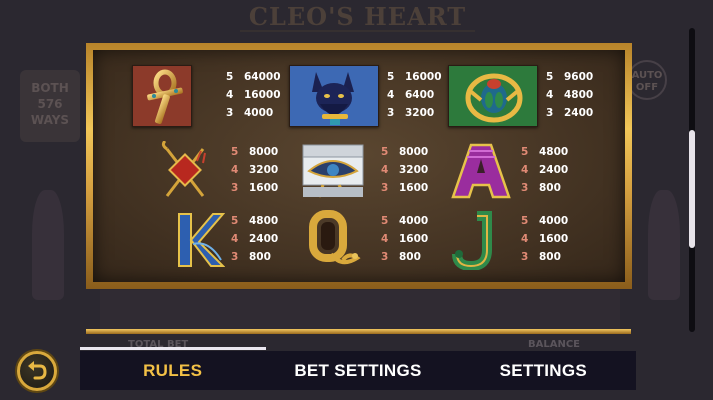  What do you see at coordinates (420, 95) in the screenshot?
I see `pay-value: 6400` at bounding box center [420, 95].